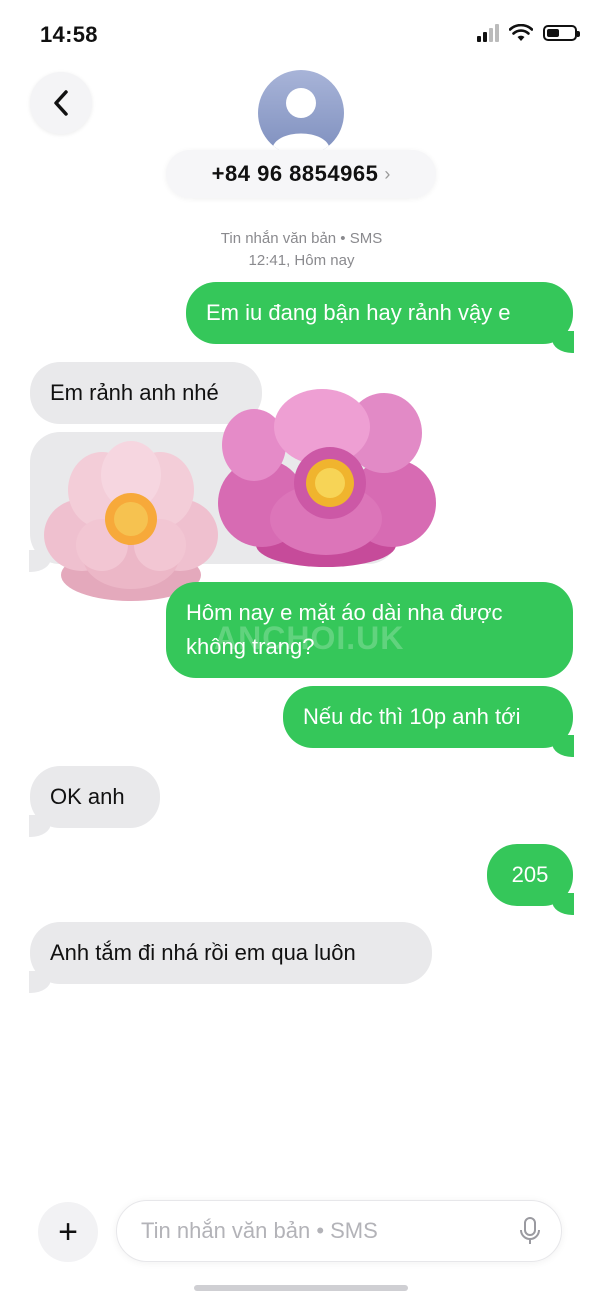 The width and height of the screenshot is (603, 1305). What do you see at coordinates (301, 260) in the screenshot?
I see `thread-timestamp: 12:41, Hôm nay` at bounding box center [301, 260].